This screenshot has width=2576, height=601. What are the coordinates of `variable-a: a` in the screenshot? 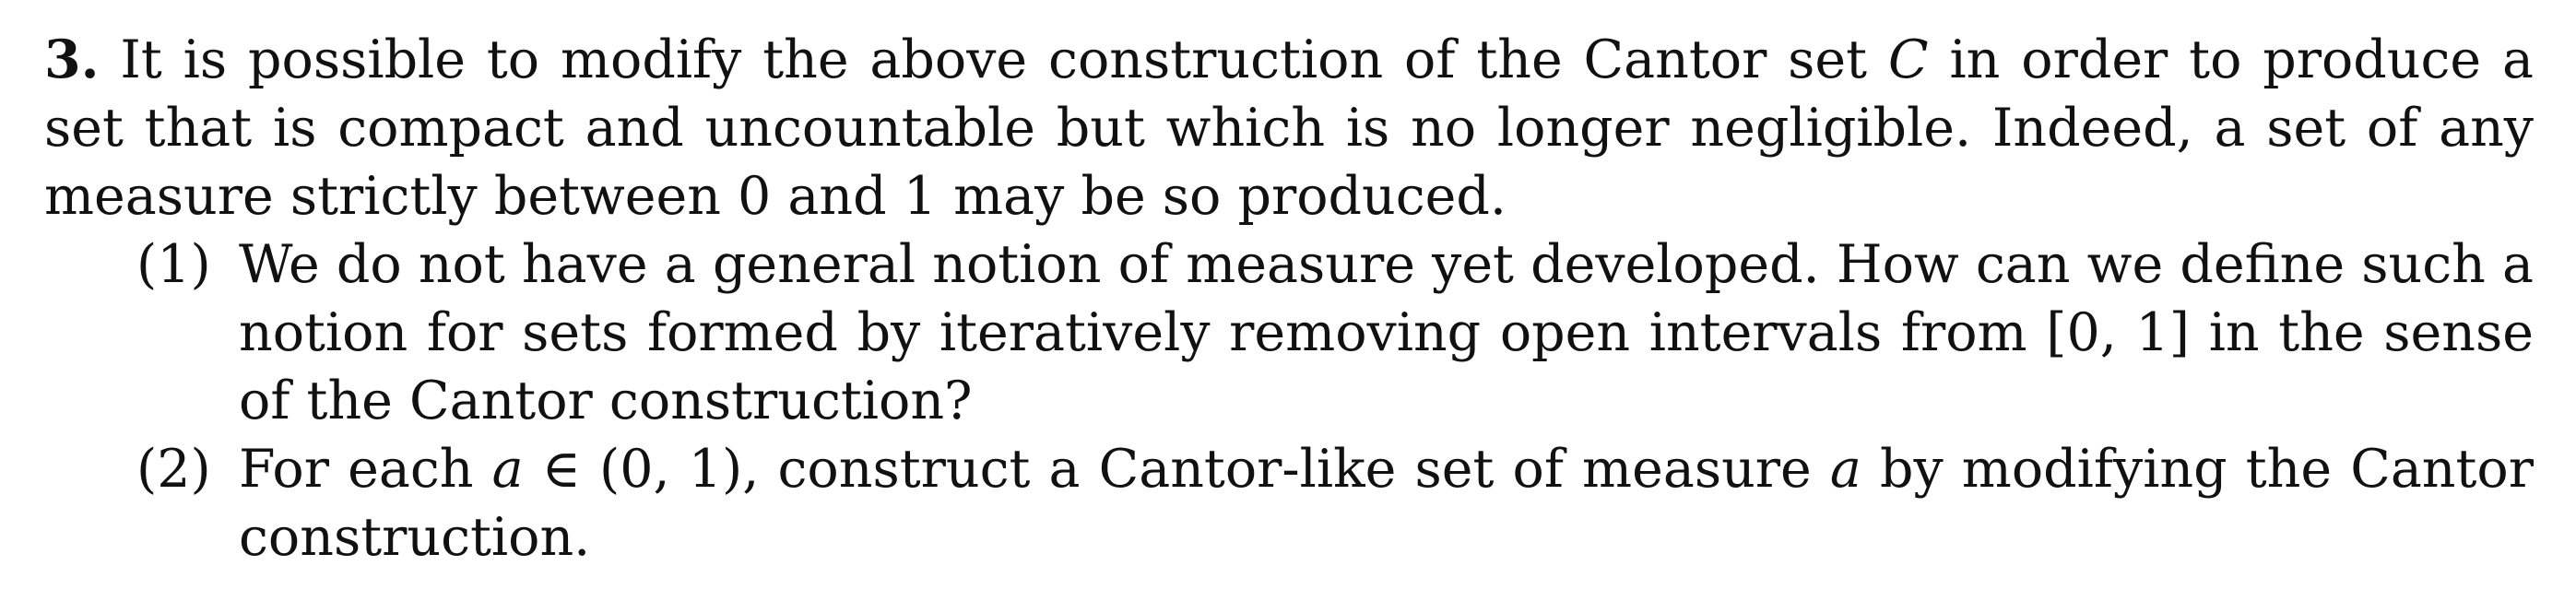 It's located at (507, 469).